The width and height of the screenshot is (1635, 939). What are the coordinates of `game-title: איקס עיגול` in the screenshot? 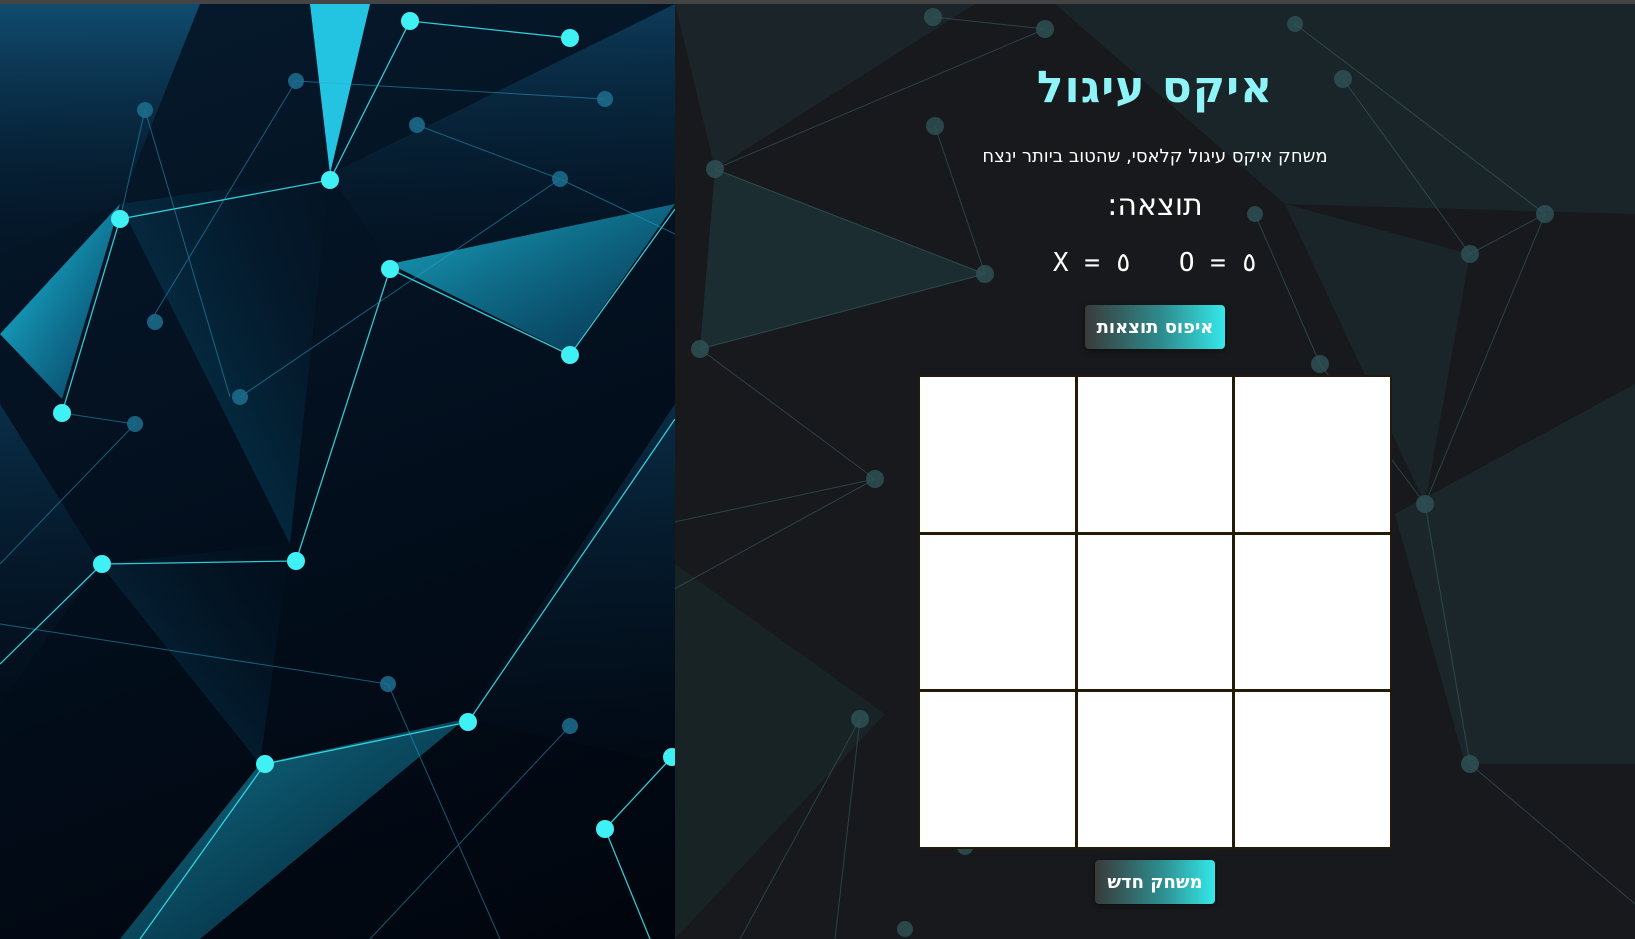 It's located at (1155, 87).